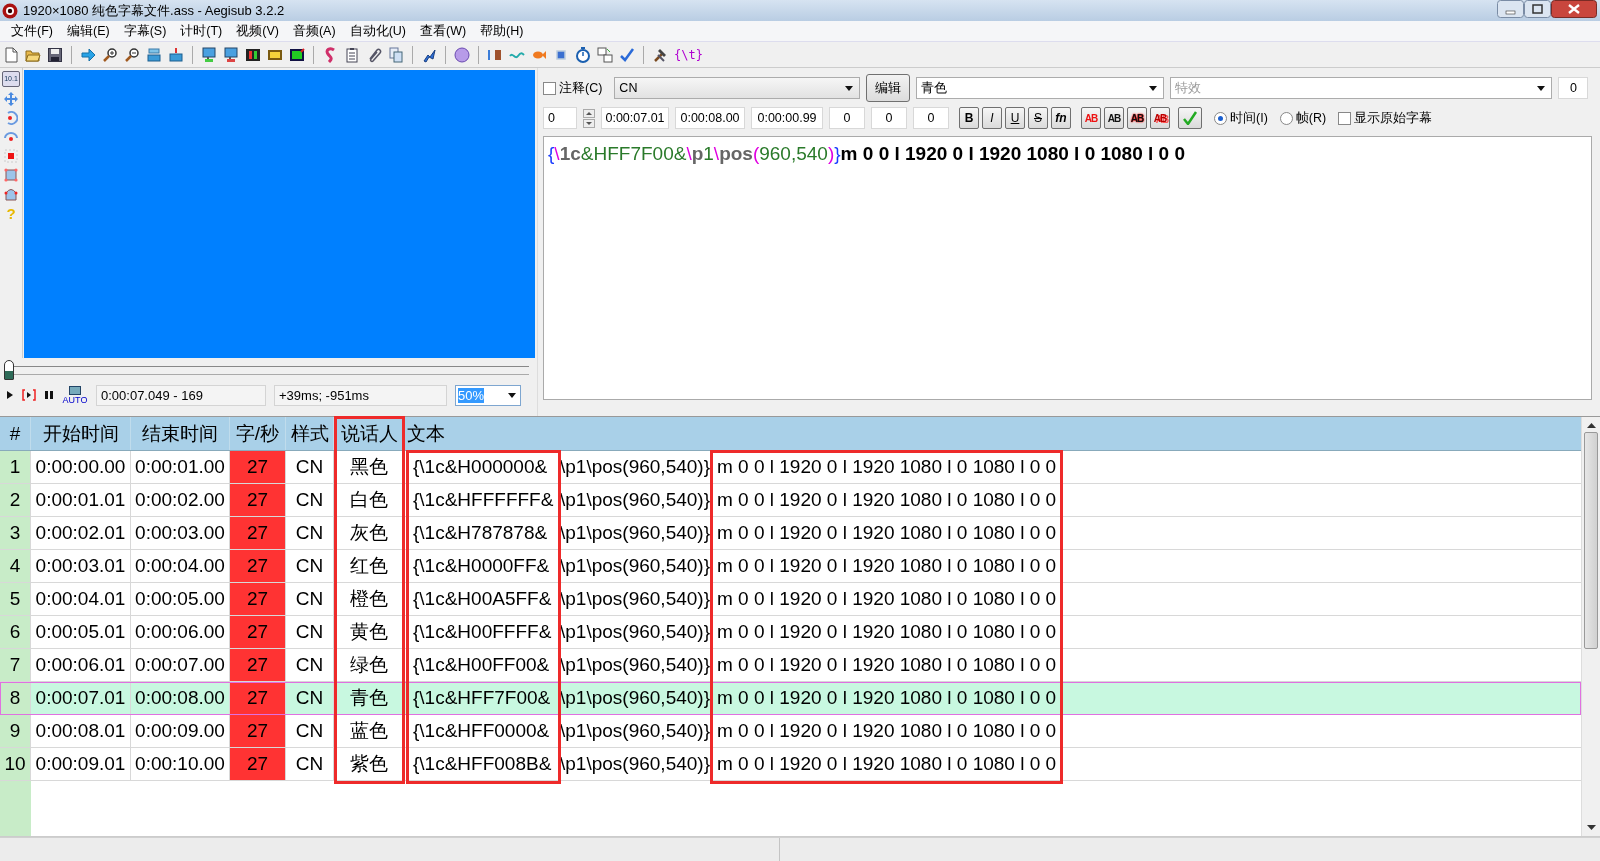  What do you see at coordinates (735, 731) in the screenshot?
I see `text-cell-text: {\1c&HFF0000& \p1\pos(960,540)} m 0 0 l 1920 0 l 1920 1080 l 0 1080 l 0 0` at bounding box center [735, 731].